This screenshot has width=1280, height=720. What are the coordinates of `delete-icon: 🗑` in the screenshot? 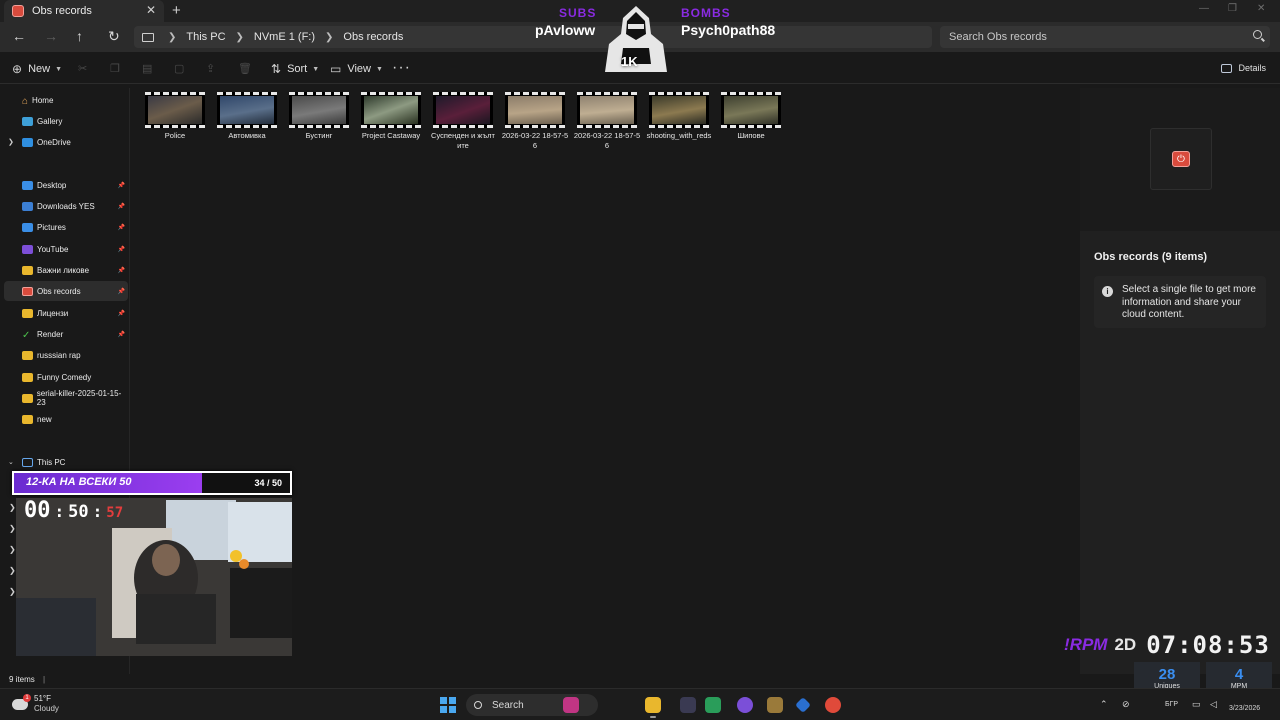 It's located at (245, 68).